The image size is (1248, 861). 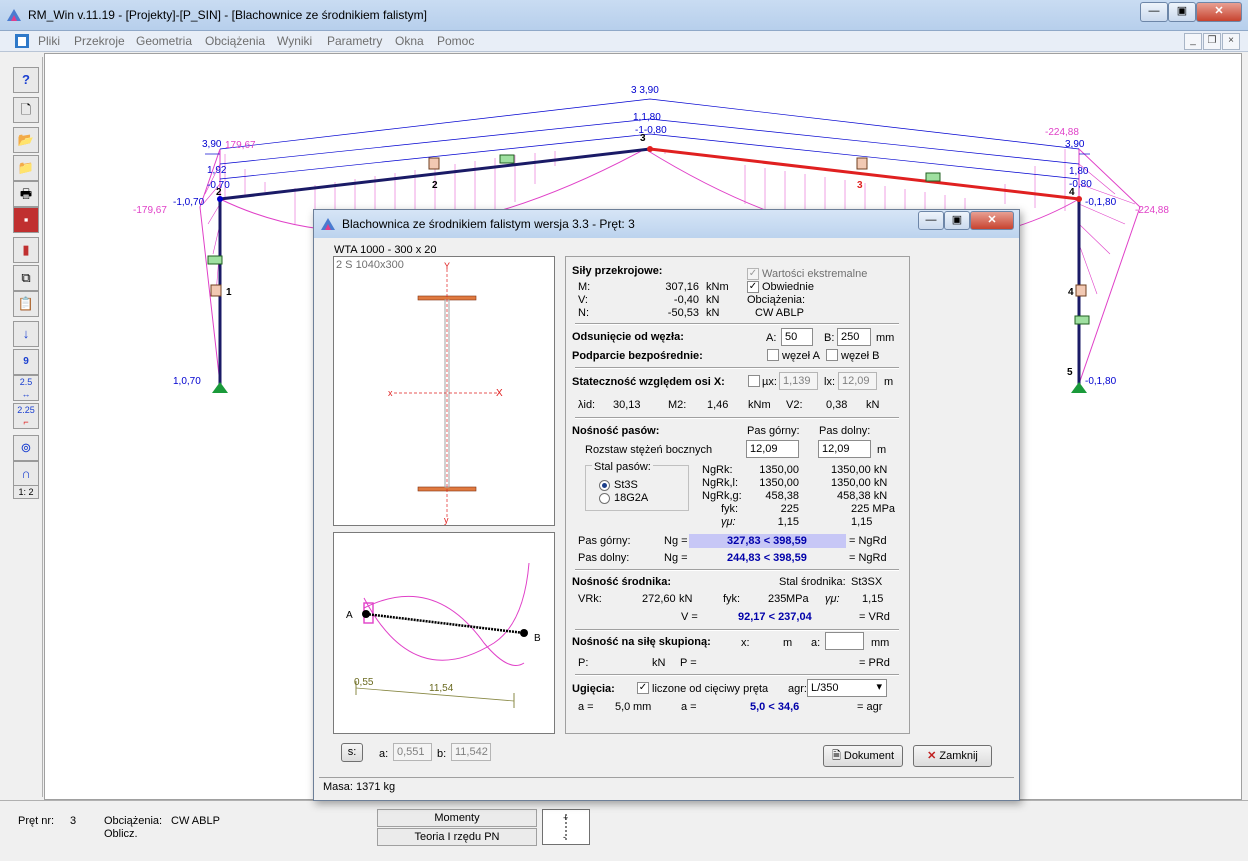 I want to click on steel-st3s-radio, so click(x=604, y=485).